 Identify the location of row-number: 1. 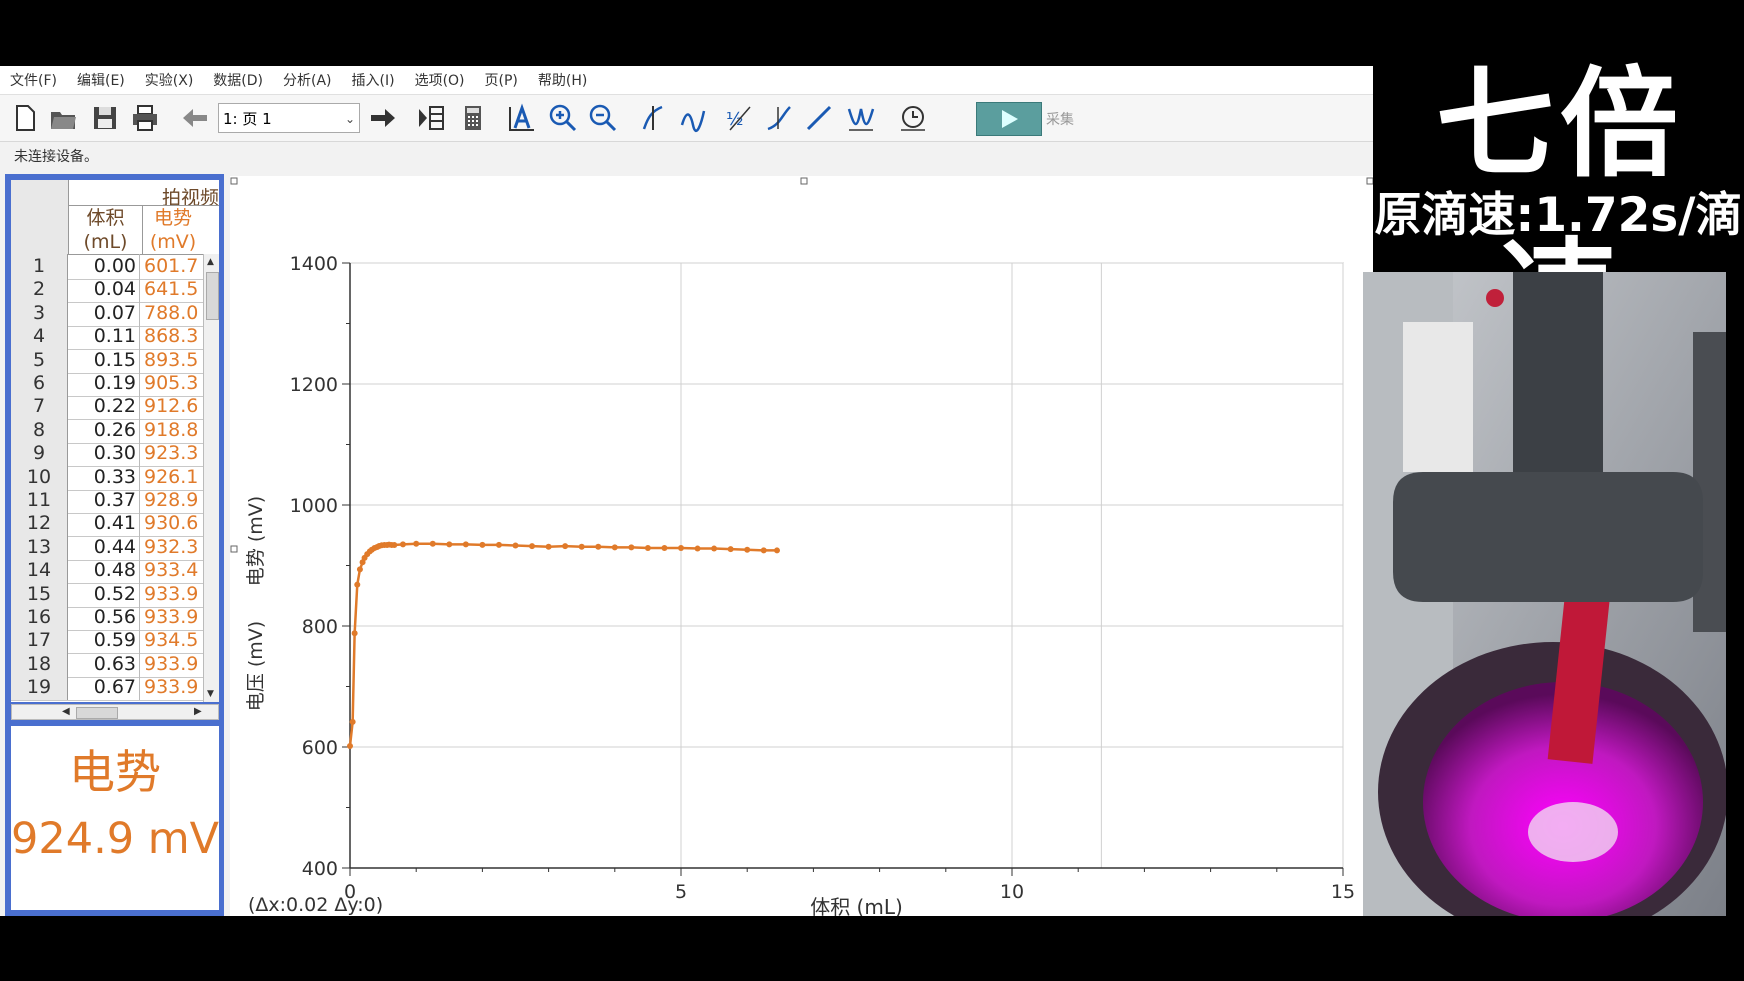
(39, 266).